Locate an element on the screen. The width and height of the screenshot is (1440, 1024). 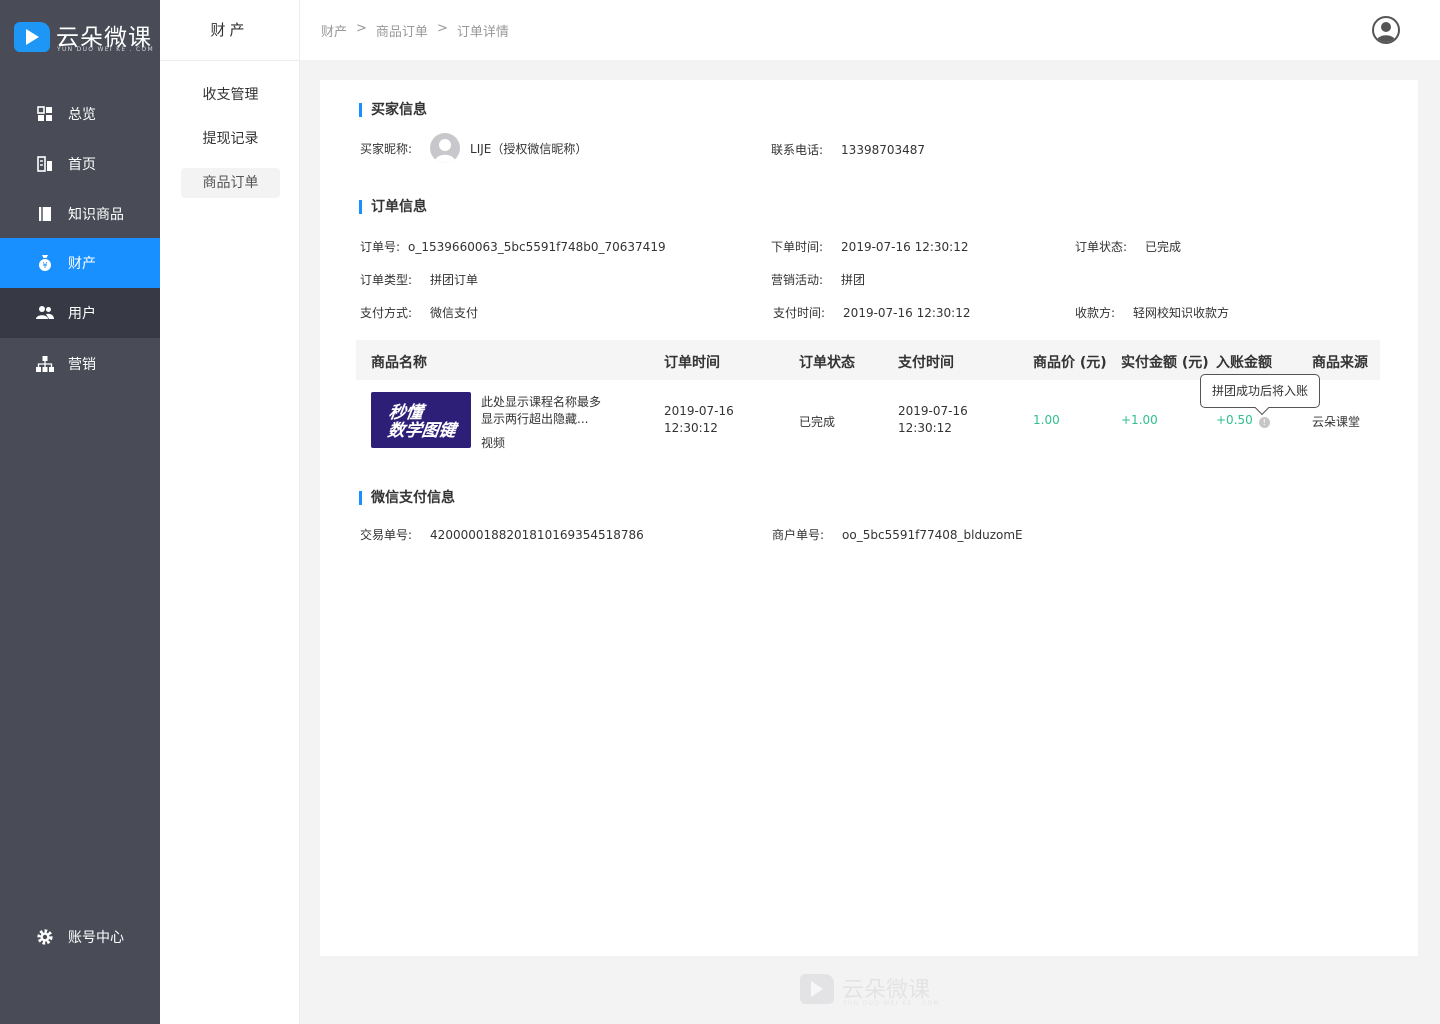
income-tooltip: 拼团成功后将入账 is located at coordinates (1260, 391).